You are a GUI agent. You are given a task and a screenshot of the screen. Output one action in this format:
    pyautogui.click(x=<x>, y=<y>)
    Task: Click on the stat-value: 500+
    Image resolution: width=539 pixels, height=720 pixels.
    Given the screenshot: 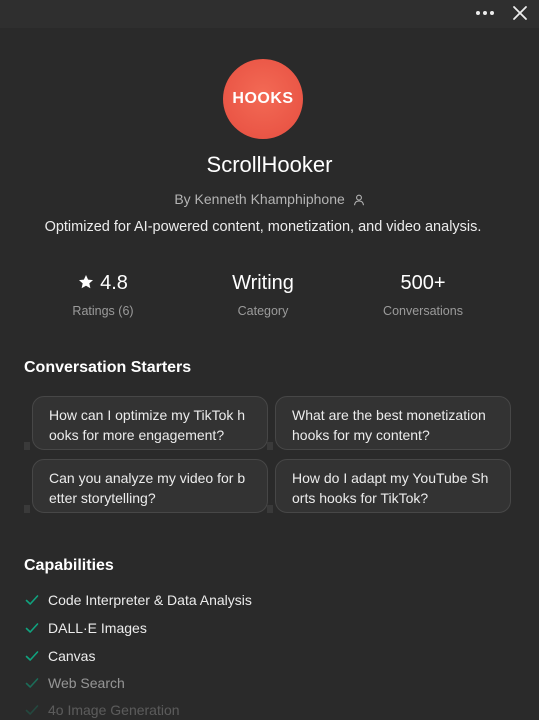 What is the action you would take?
    pyautogui.click(x=423, y=283)
    